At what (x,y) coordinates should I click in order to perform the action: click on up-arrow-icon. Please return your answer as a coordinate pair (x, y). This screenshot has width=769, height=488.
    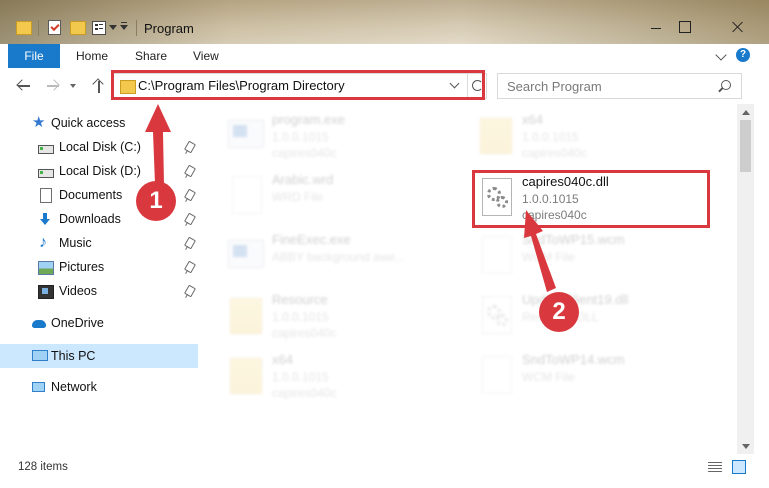
    Looking at the image, I should click on (99, 86).